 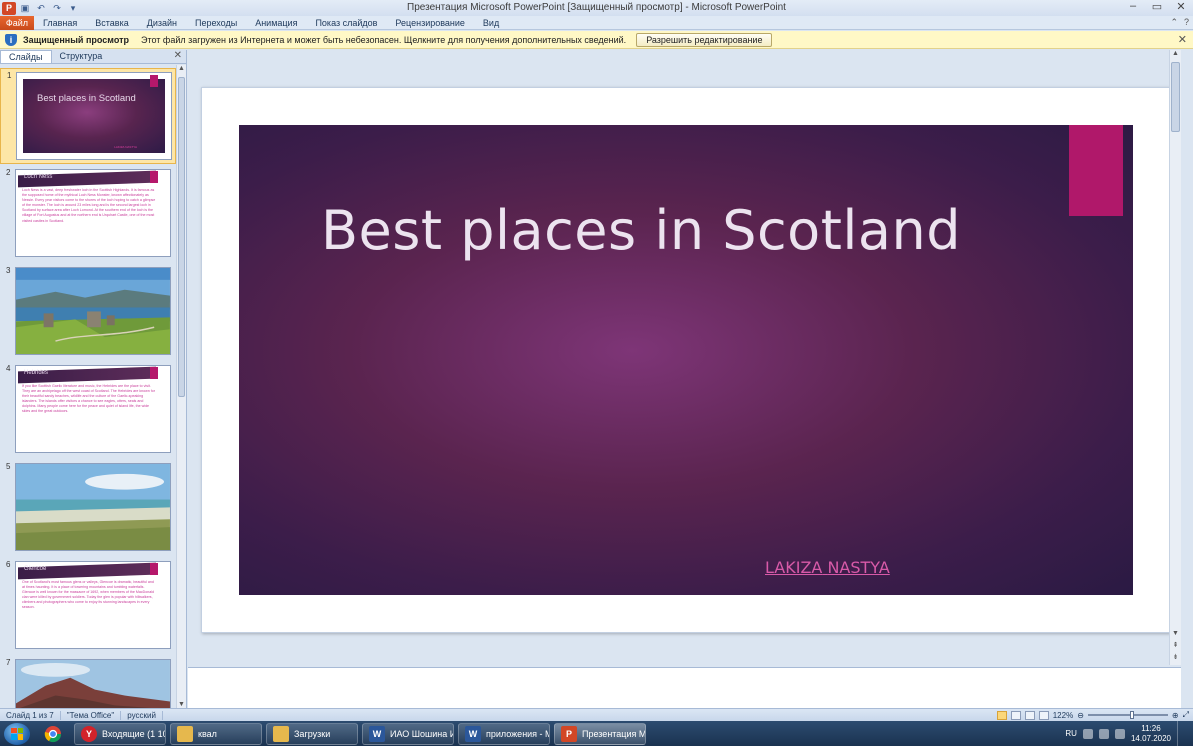 I want to click on tab-transitions: Переходы, so click(x=216, y=23).